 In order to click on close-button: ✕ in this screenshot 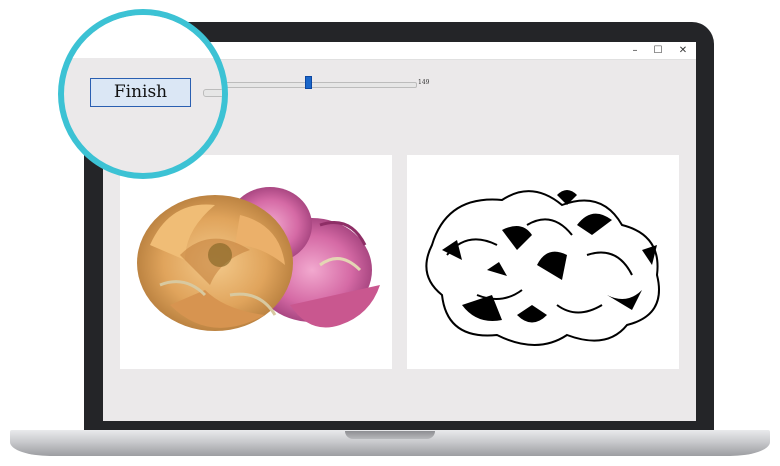, I will do `click(683, 50)`.